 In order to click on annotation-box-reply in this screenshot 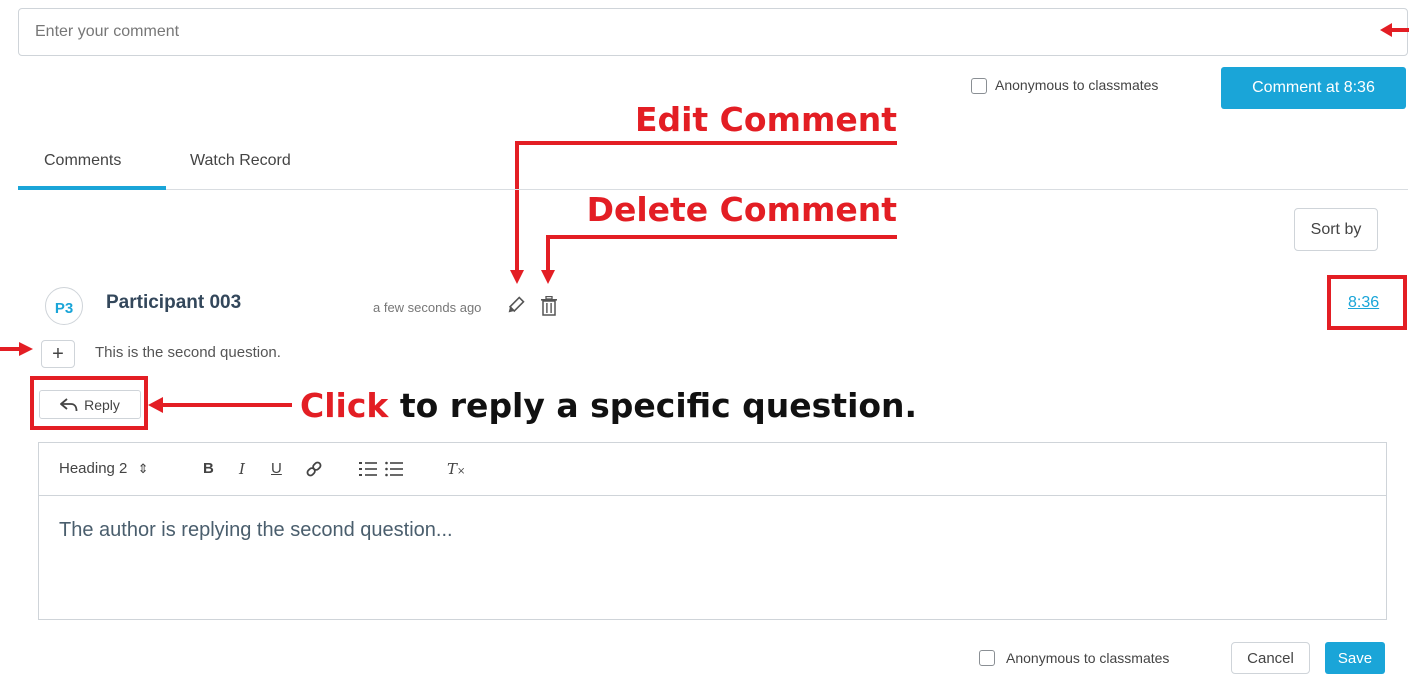, I will do `click(89, 403)`.